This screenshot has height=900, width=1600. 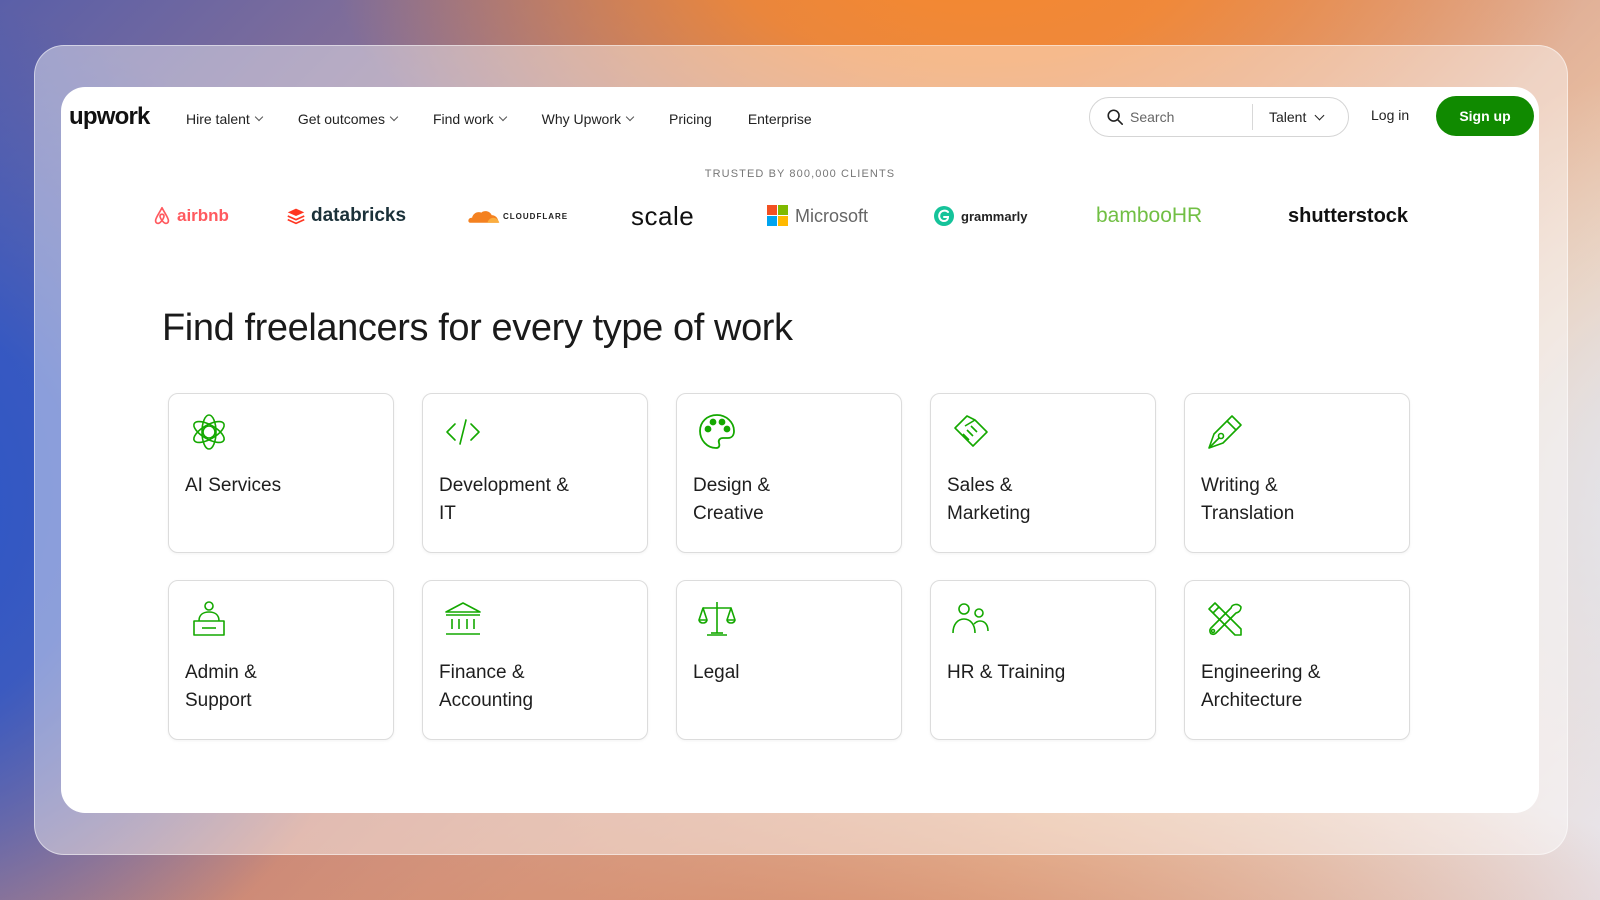 What do you see at coordinates (447, 513) in the screenshot?
I see `category-label-line: IT` at bounding box center [447, 513].